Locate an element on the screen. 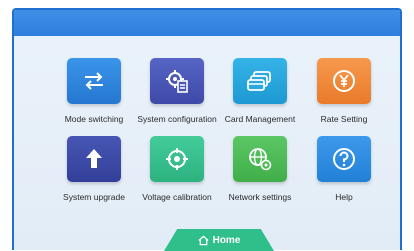  network-globe-icon is located at coordinates (260, 159).